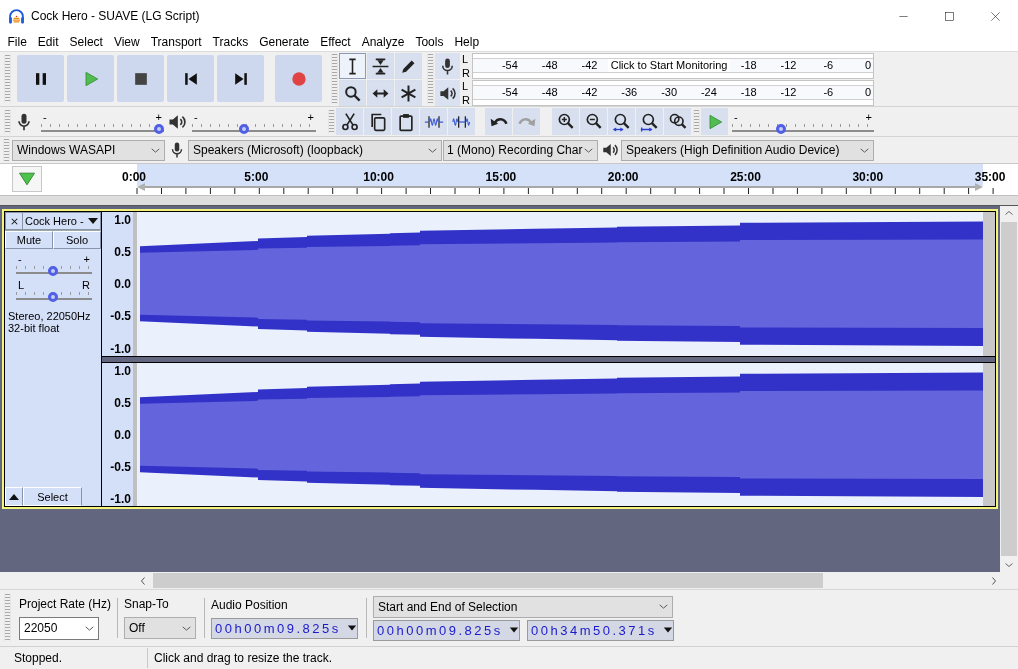 The height and width of the screenshot is (669, 1018). What do you see at coordinates (447, 66) in the screenshot?
I see `recording-meter-button` at bounding box center [447, 66].